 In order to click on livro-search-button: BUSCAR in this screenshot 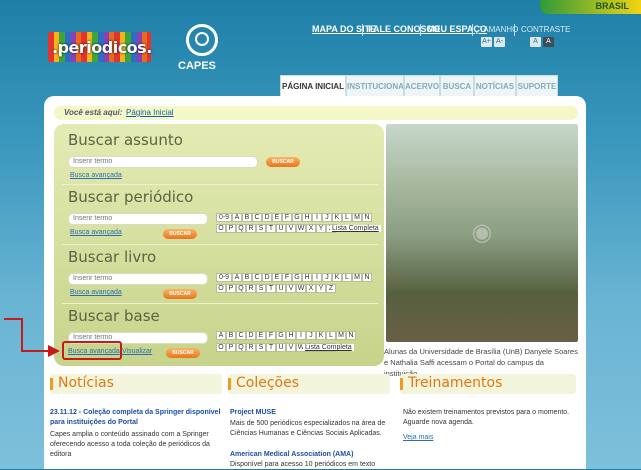, I will do `click(180, 294)`.